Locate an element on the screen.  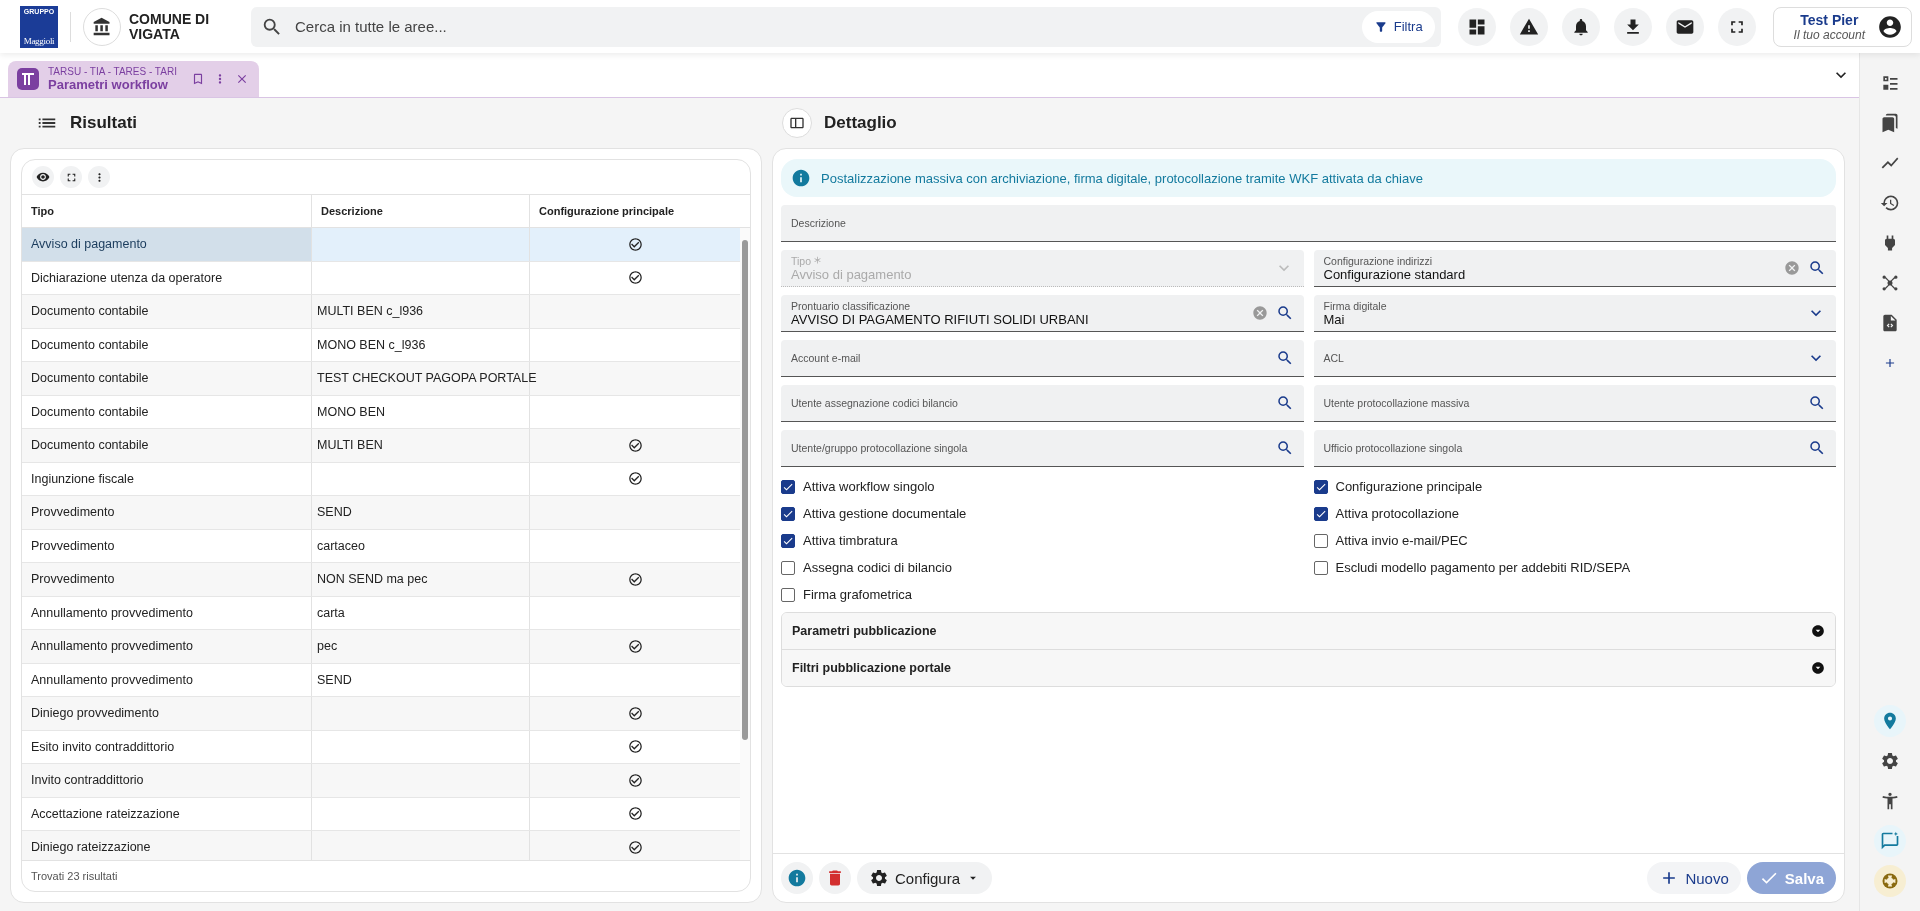
account-icon is located at coordinates (1890, 26).